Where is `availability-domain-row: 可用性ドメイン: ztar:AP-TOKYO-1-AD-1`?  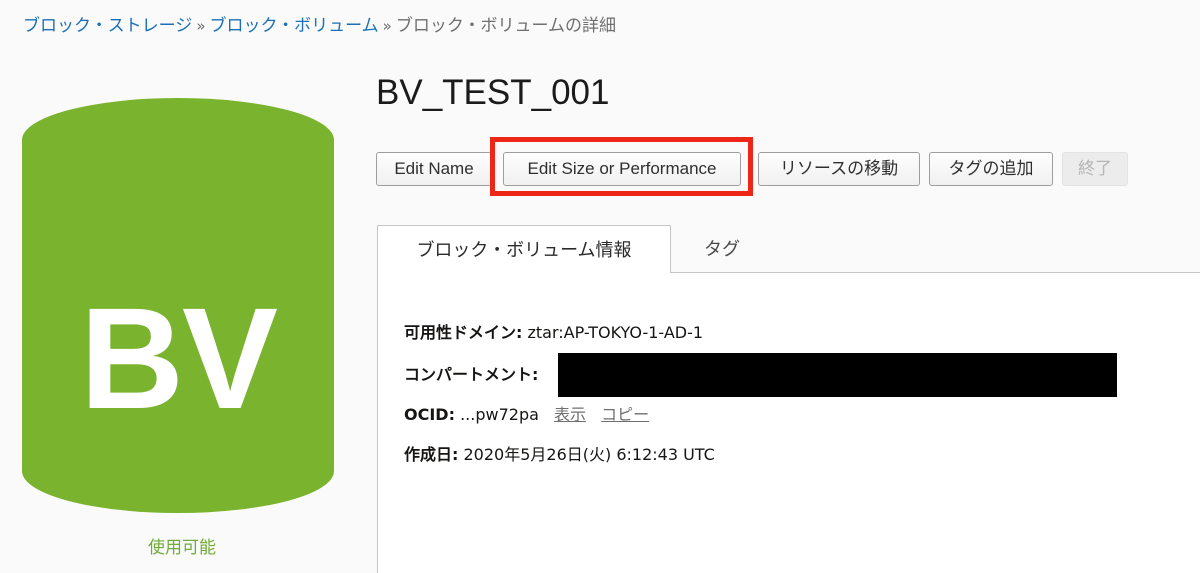
availability-domain-row: 可用性ドメイン: ztar:AP-TOKYO-1-AD-1 is located at coordinates (553, 333).